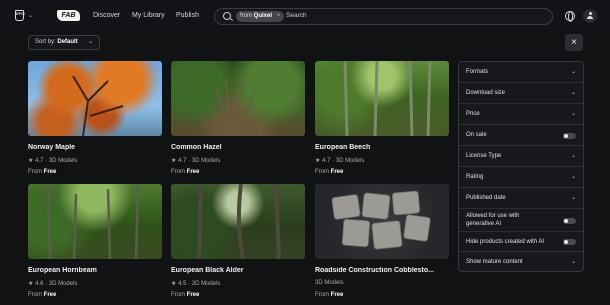 This screenshot has height=305, width=610. I want to click on filter-label: Price, so click(473, 114).